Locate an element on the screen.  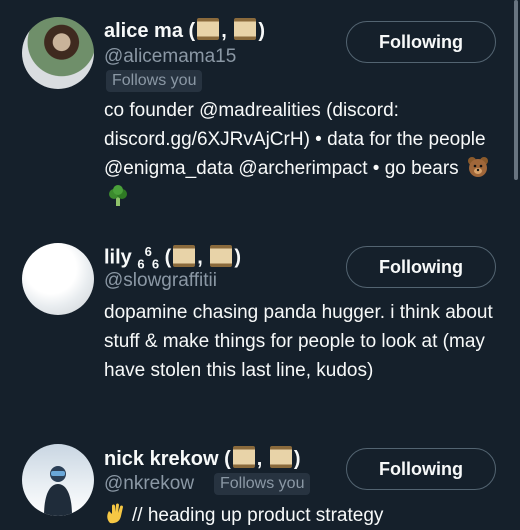
user-handle: @slowgraffitii is located at coordinates (160, 281).